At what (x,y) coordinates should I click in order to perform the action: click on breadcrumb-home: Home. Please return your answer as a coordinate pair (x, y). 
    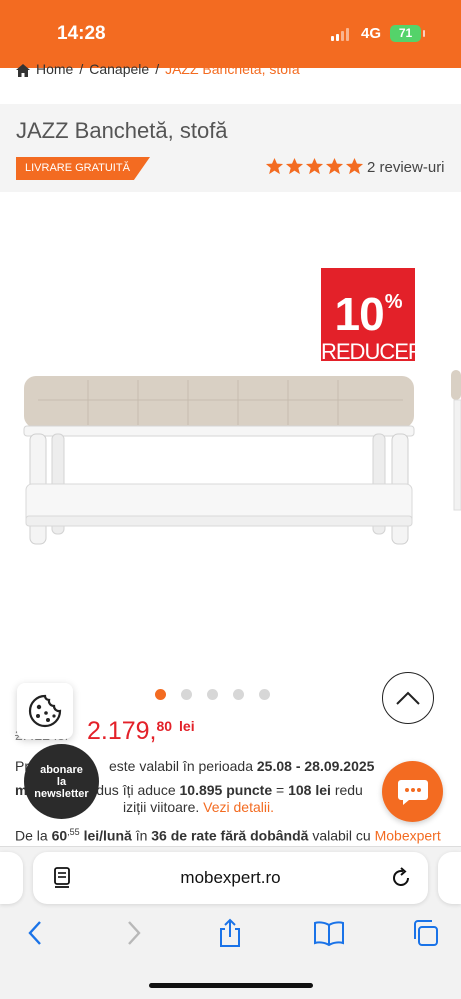
    Looking at the image, I should click on (54, 69).